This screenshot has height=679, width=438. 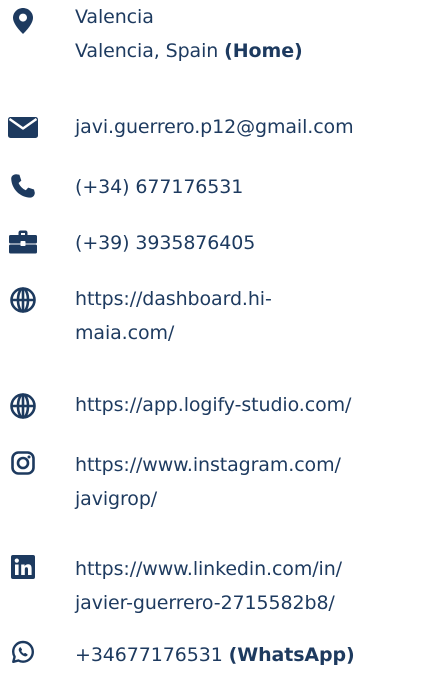 I want to click on instagram-icon, so click(x=23, y=463).